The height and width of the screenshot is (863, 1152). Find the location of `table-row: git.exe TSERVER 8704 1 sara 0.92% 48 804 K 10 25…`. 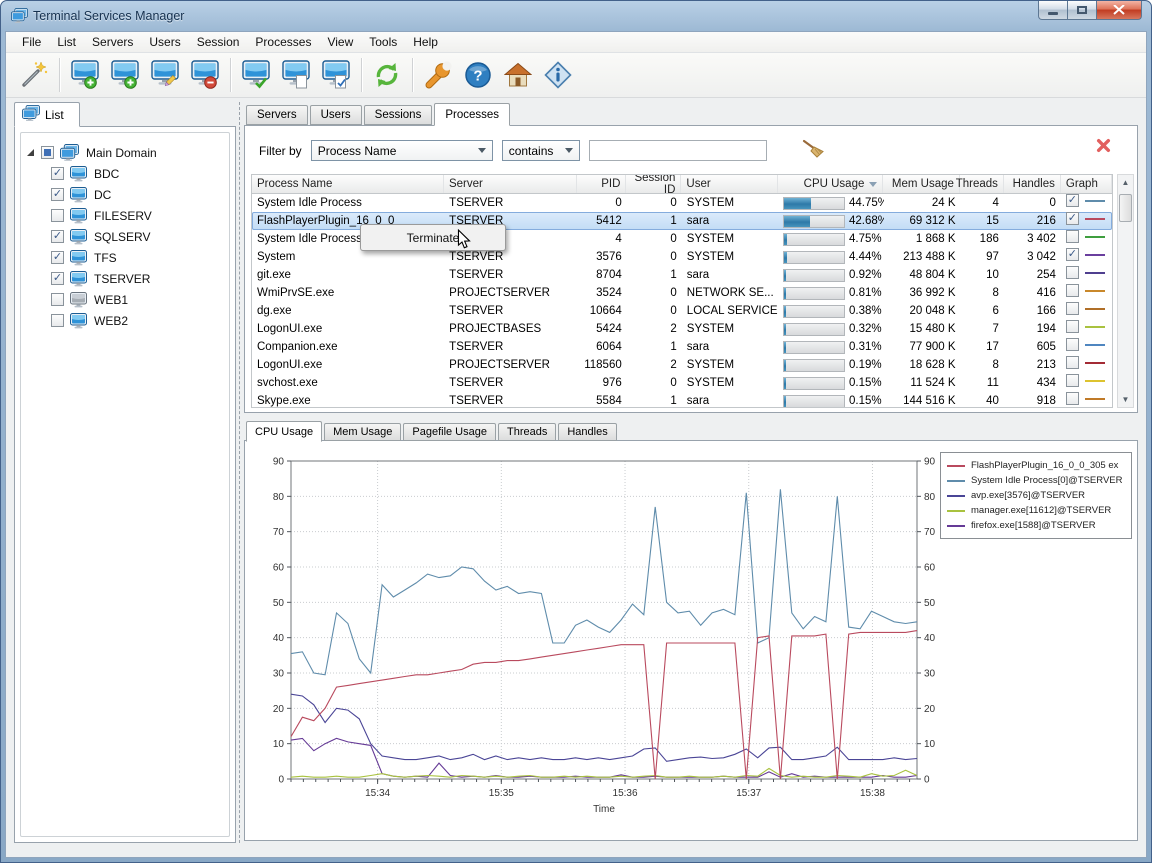

table-row: git.exe TSERVER 8704 1 sara 0.92% 48 804 K 10 25… is located at coordinates (682, 275).